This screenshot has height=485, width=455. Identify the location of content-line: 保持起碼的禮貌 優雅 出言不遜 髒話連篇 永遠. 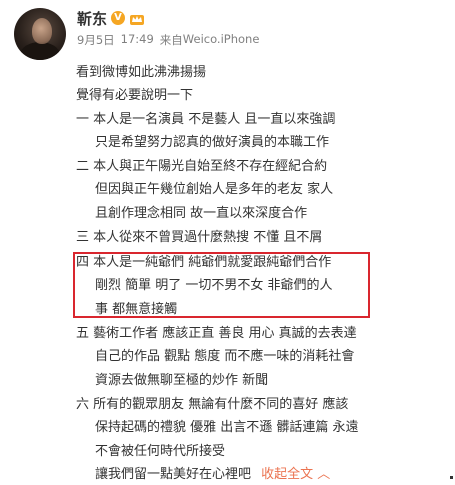
(227, 427).